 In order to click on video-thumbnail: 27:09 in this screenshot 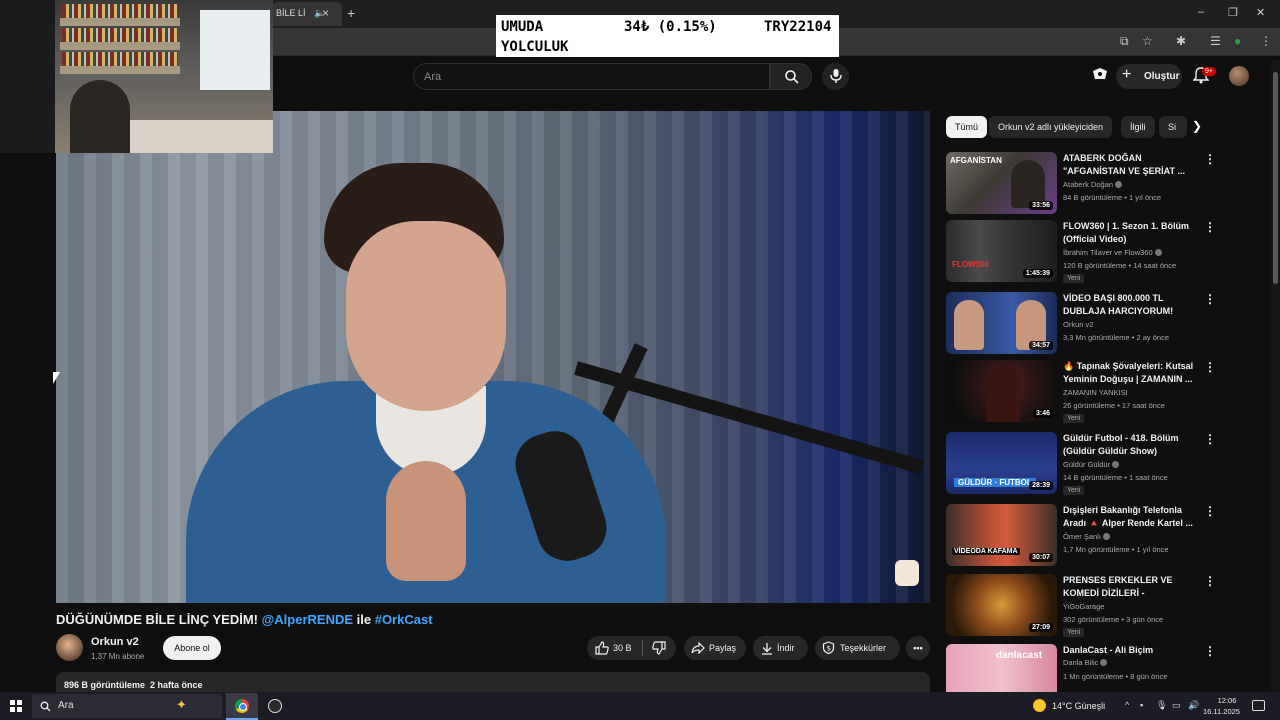, I will do `click(1001, 605)`.